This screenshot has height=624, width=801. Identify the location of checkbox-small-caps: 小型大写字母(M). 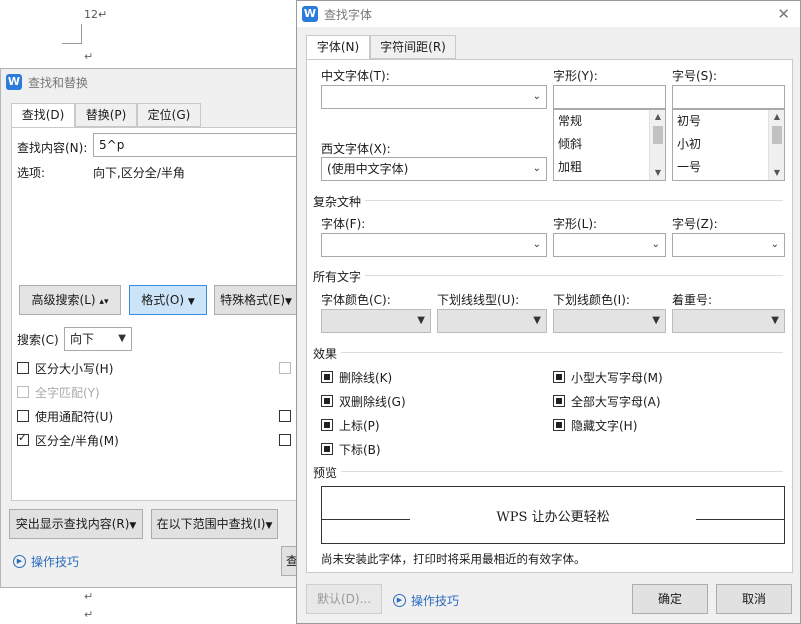
(608, 377).